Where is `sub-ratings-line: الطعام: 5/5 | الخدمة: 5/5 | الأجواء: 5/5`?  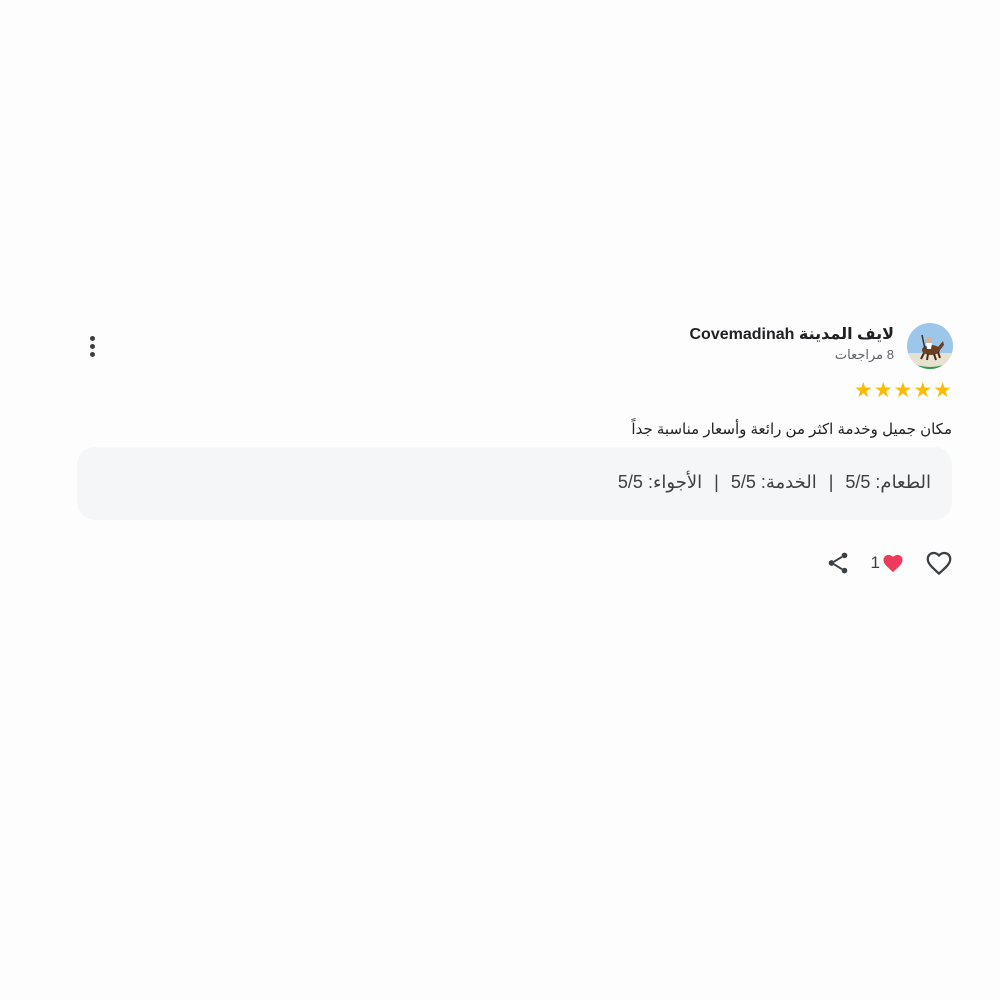
sub-ratings-line: الطعام: 5/5 | الخدمة: 5/5 | الأجواء: 5/5 is located at coordinates (774, 482).